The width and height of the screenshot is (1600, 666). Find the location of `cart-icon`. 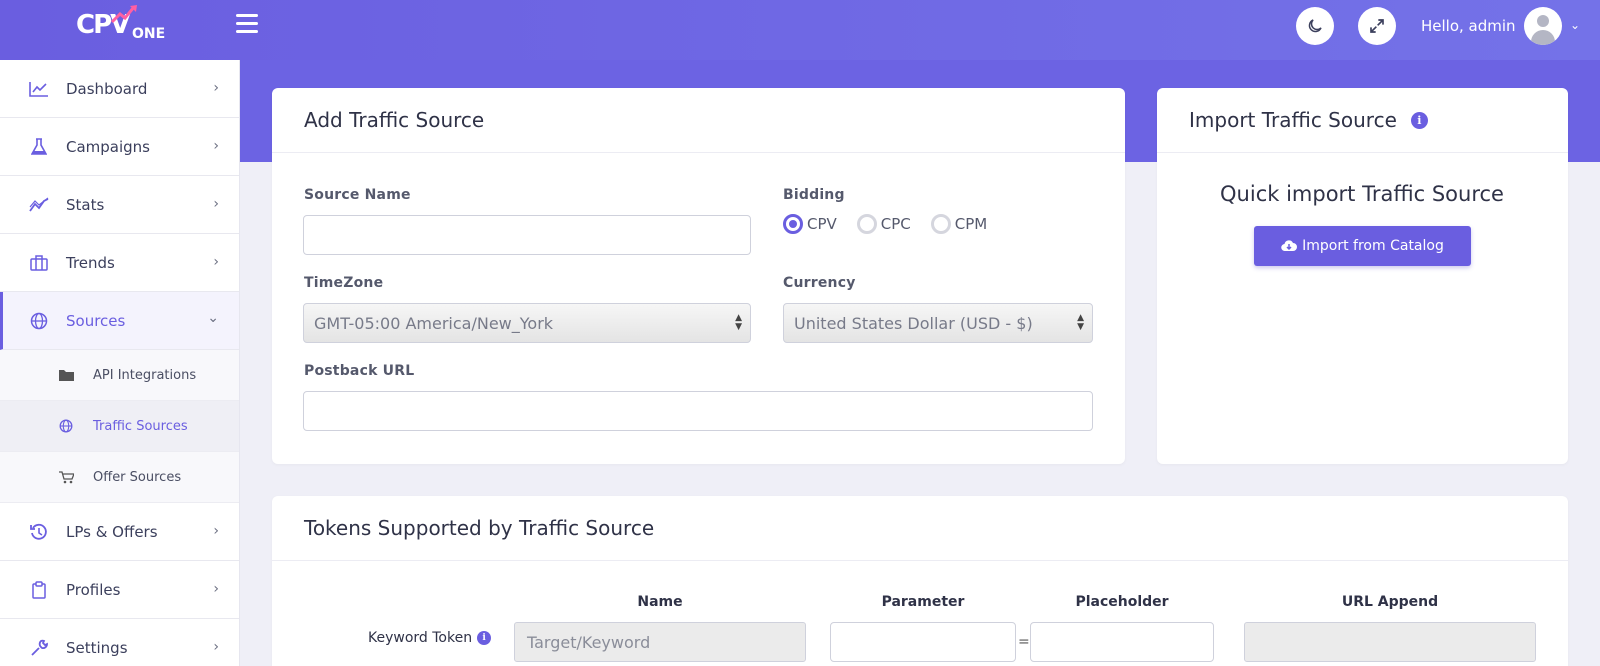

cart-icon is located at coordinates (66, 477).